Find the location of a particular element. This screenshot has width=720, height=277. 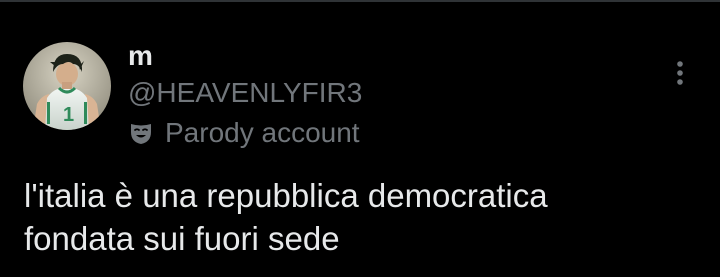

avatar-image: 1 is located at coordinates (67, 86).